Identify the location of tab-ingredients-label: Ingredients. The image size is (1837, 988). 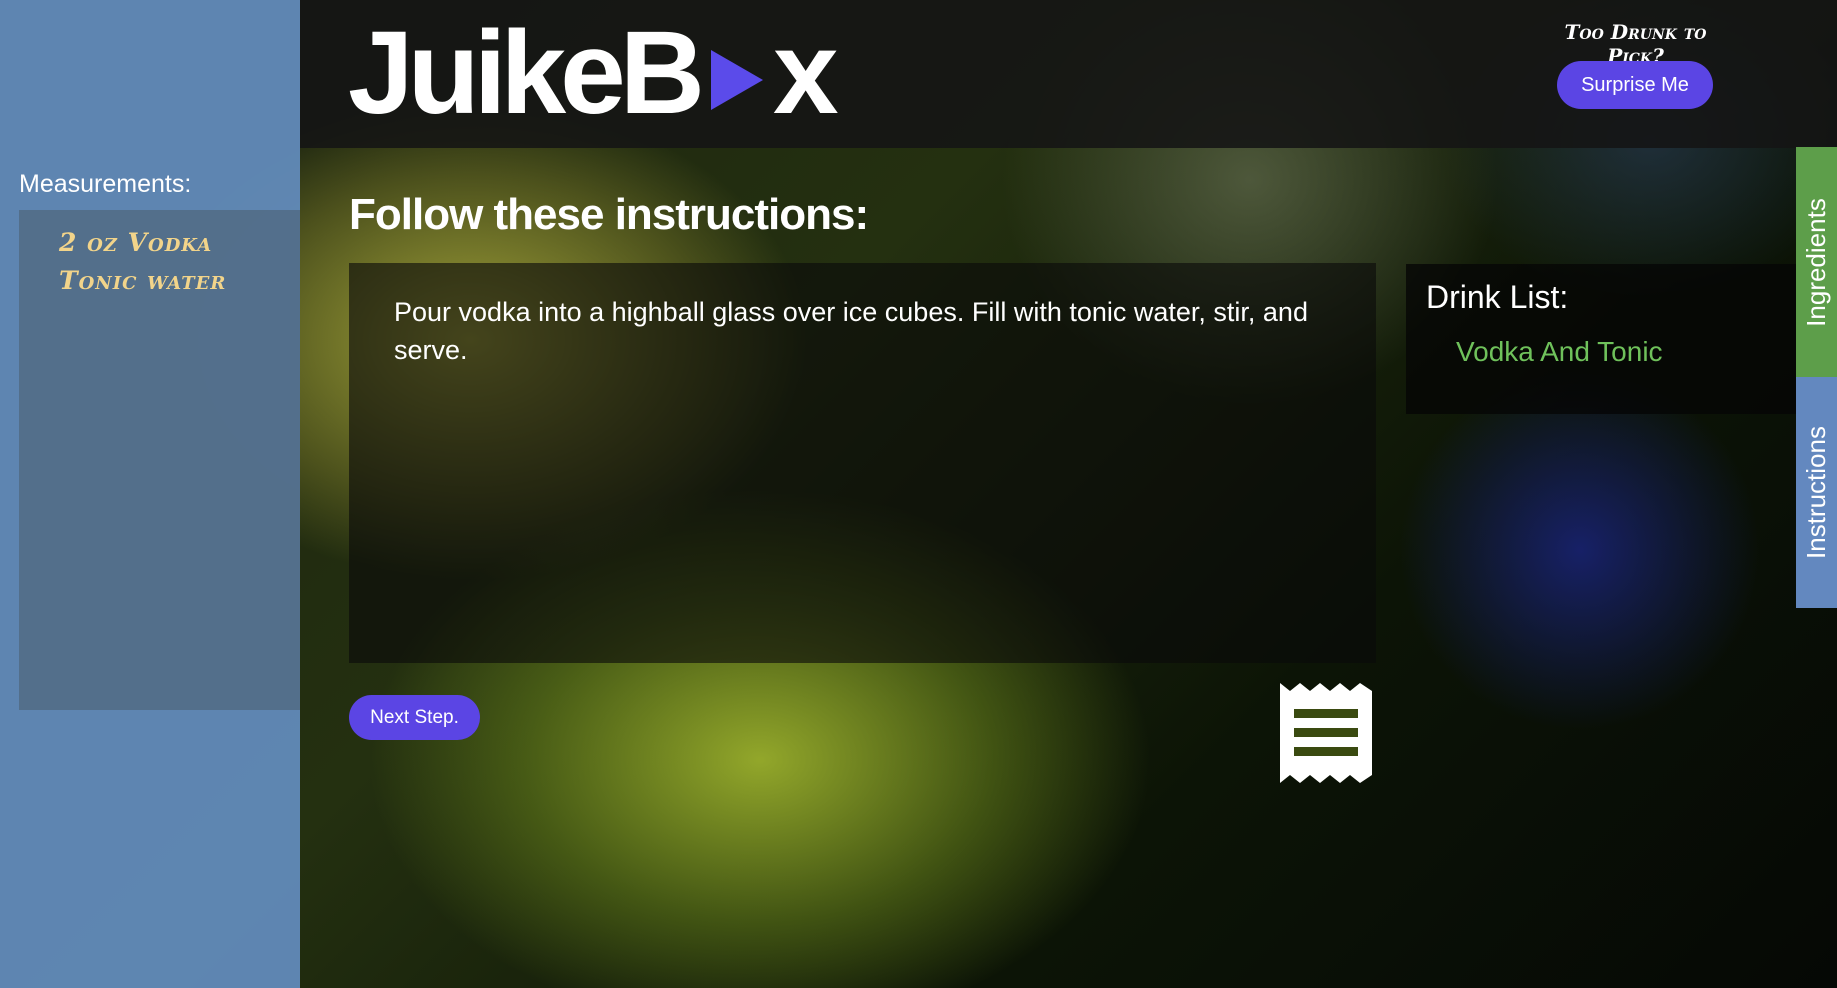
(1816, 262).